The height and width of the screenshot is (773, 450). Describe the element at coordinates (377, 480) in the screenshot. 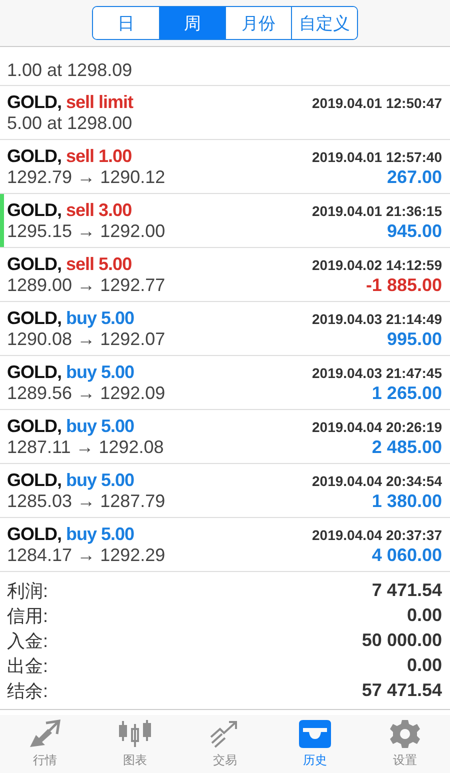

I see `trade-time: 2019.04.04 20:34:54` at that location.